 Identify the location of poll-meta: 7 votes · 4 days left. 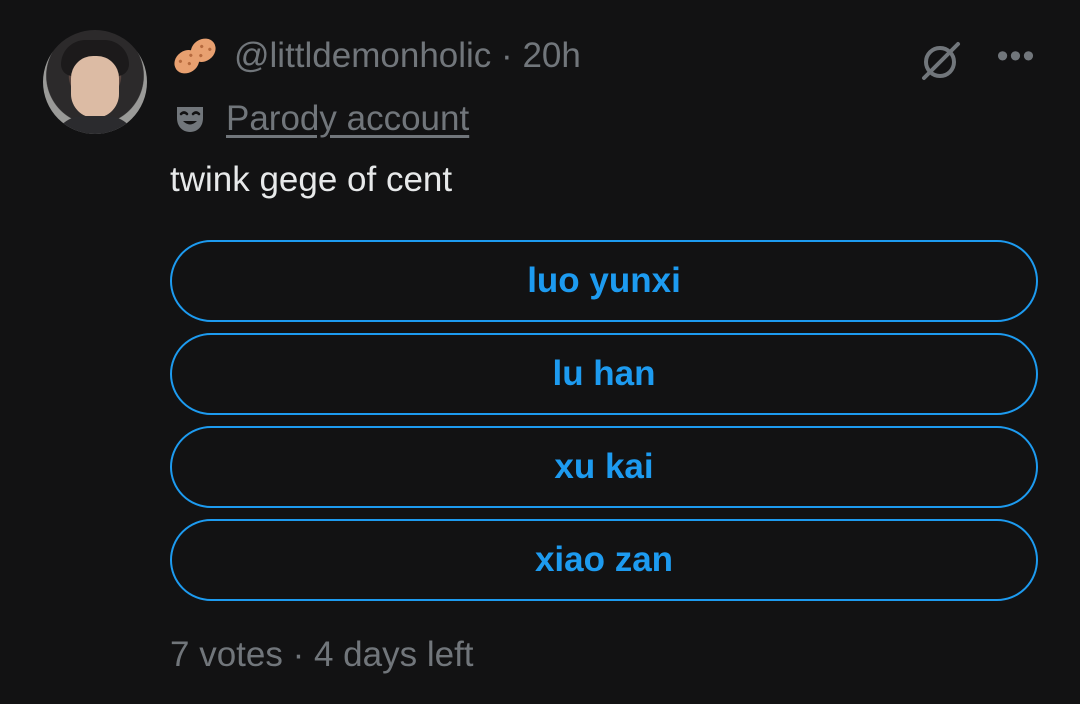
(322, 655).